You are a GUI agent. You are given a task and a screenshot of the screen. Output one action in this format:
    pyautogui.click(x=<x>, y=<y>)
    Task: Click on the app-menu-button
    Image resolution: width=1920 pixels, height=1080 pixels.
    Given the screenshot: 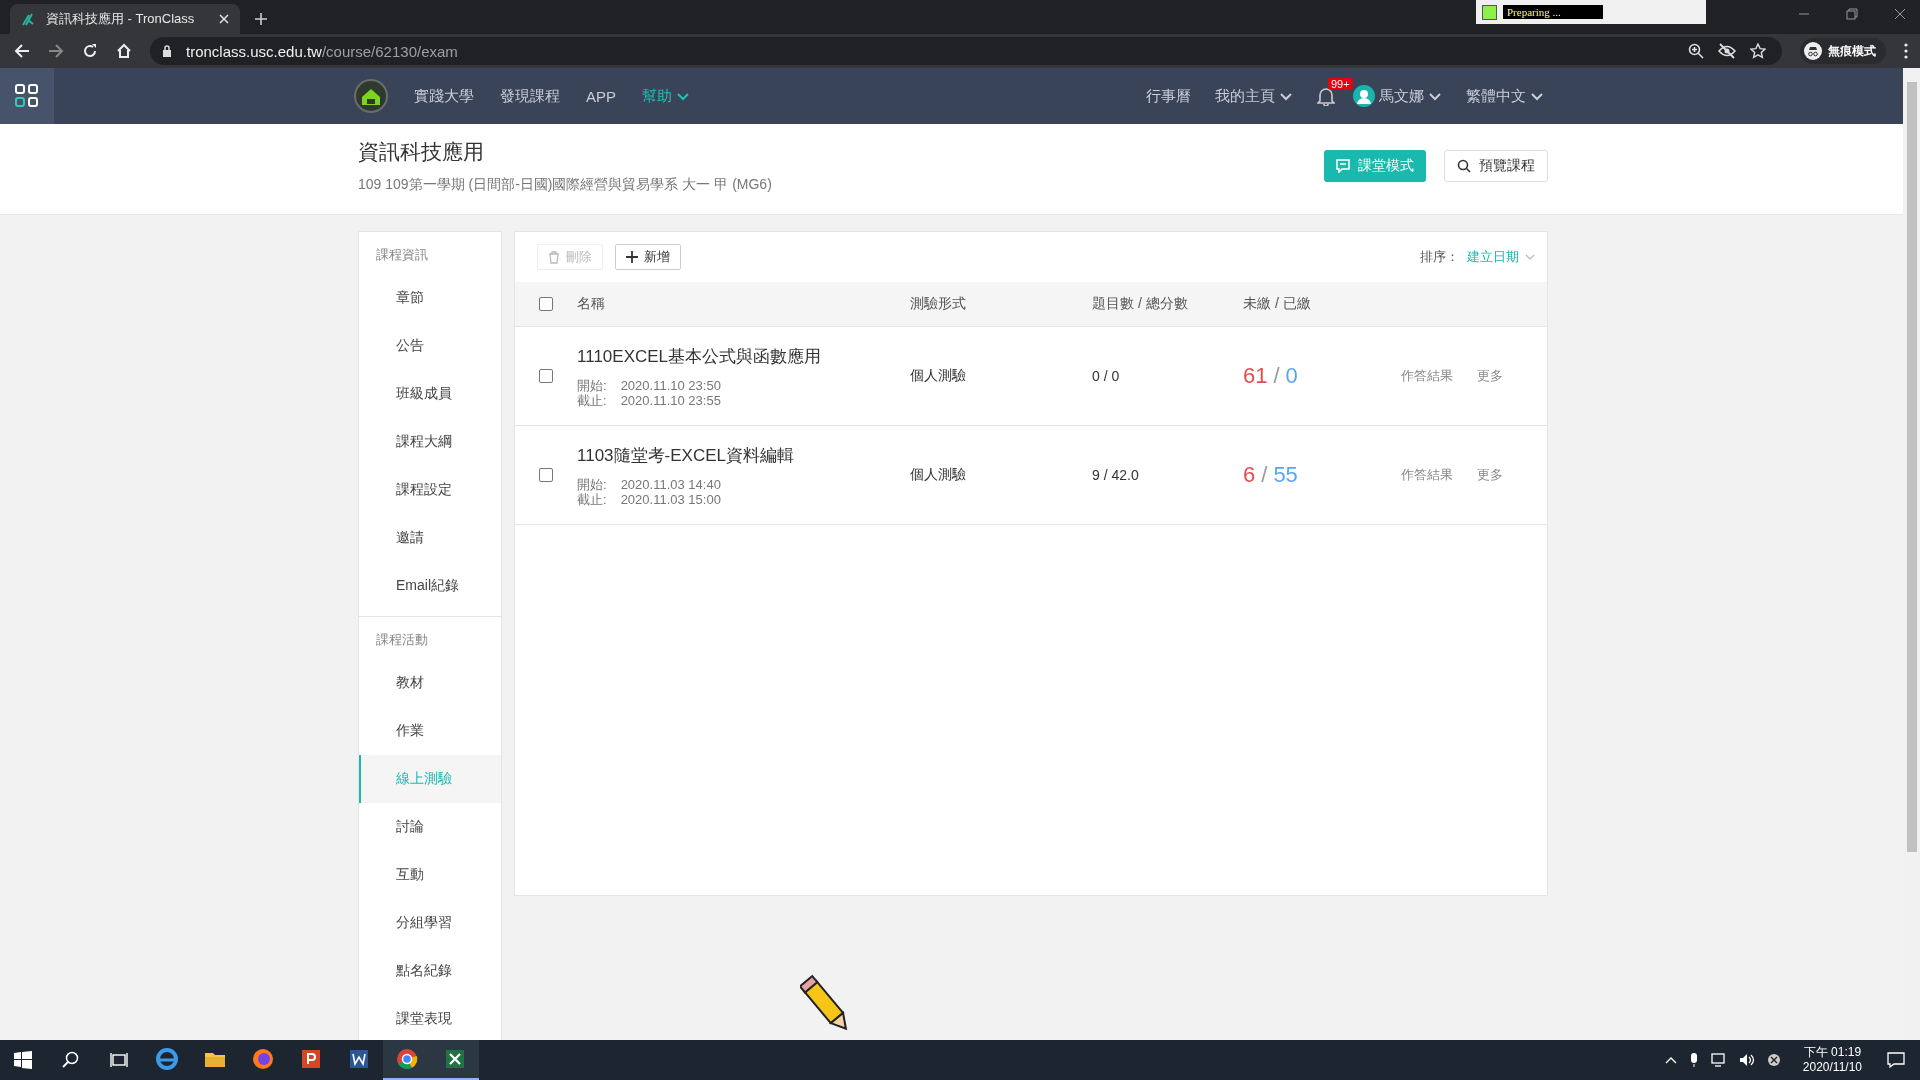 What is the action you would take?
    pyautogui.click(x=27, y=96)
    